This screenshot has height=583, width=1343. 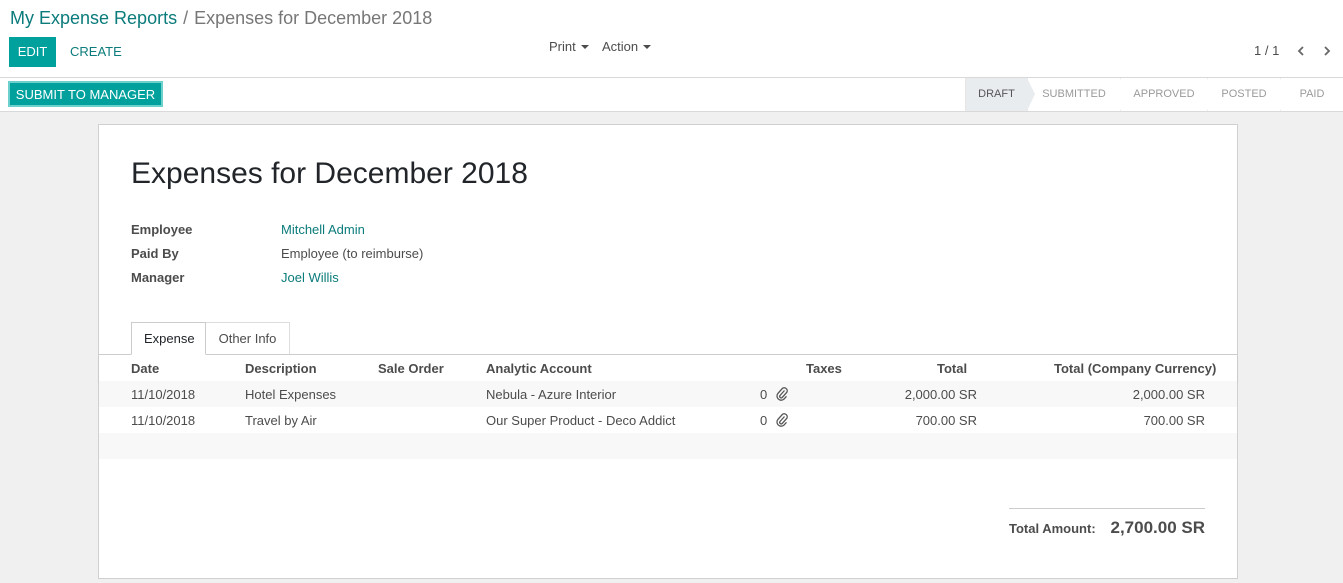 What do you see at coordinates (1052, 528) in the screenshot?
I see `total-amount-label: Total Amount:` at bounding box center [1052, 528].